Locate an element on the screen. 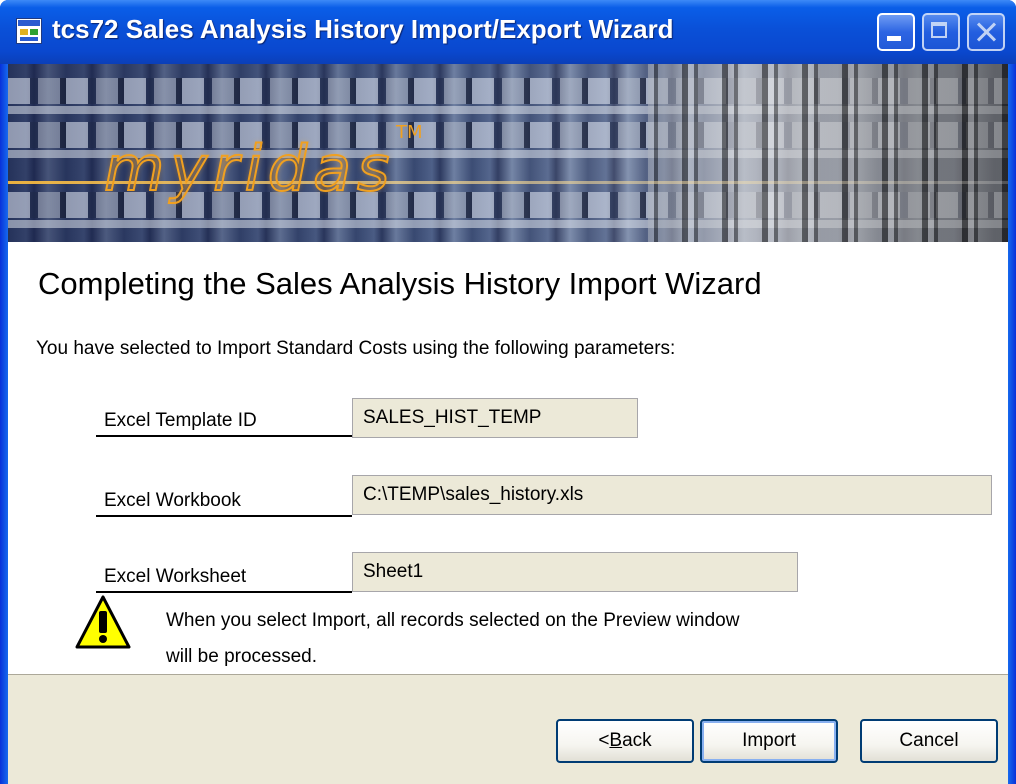  maximize-button is located at coordinates (941, 32).